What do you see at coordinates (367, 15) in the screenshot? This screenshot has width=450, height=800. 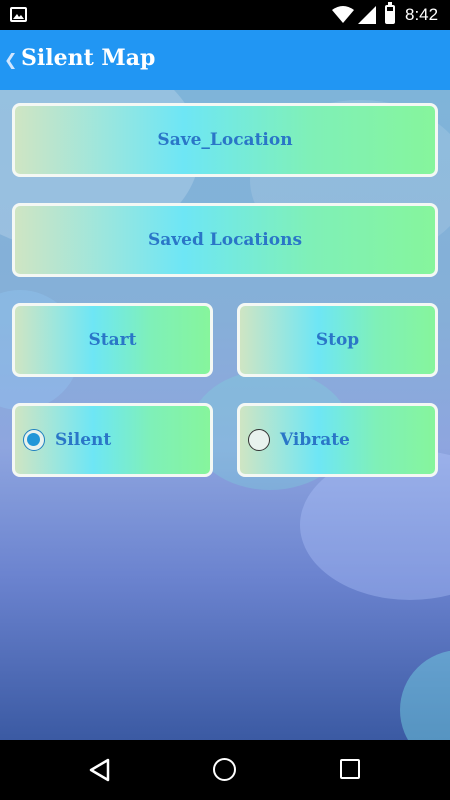 I see `signal-icon` at bounding box center [367, 15].